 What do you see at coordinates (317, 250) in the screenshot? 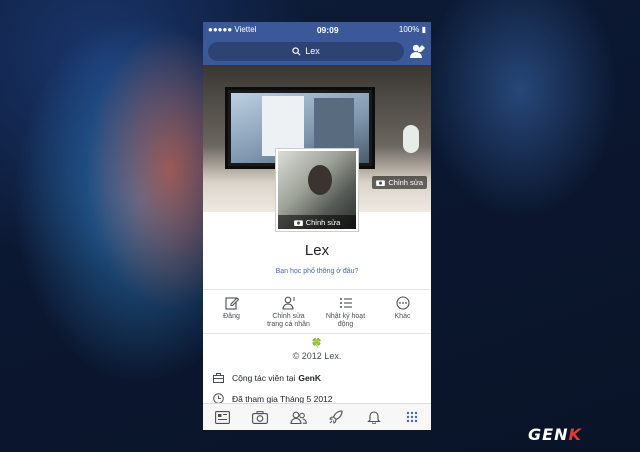
I see `profile-name: Lex` at bounding box center [317, 250].